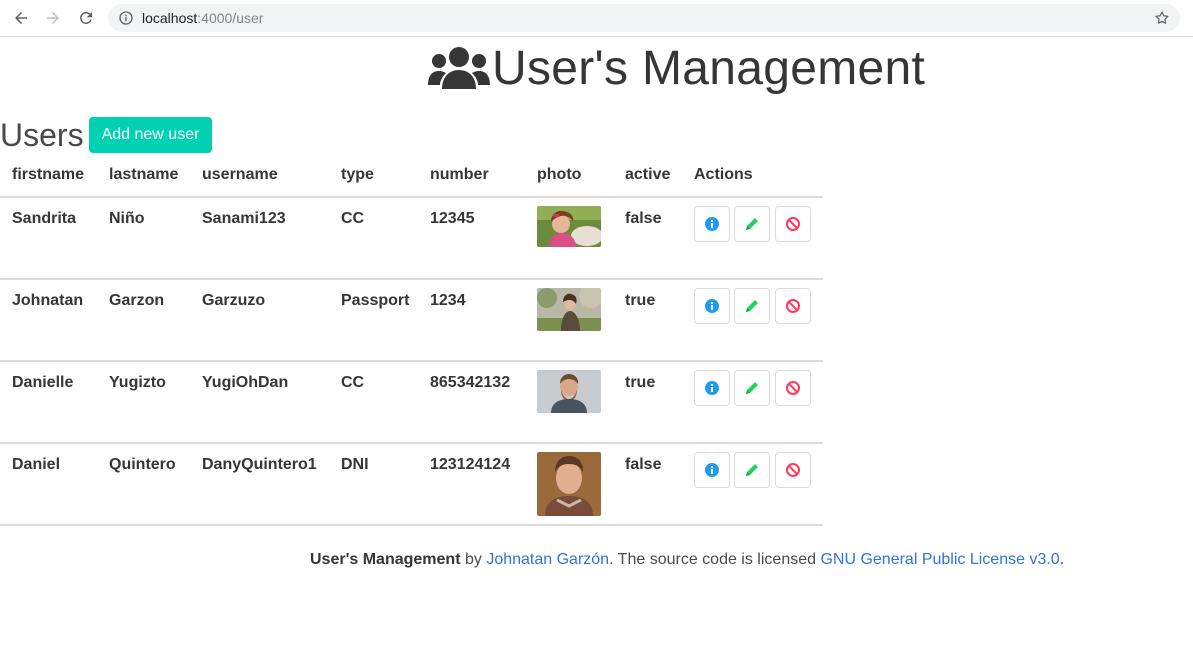 This screenshot has height=647, width=1193. Describe the element at coordinates (234, 300) in the screenshot. I see `cell-username: Garzuzo` at that location.